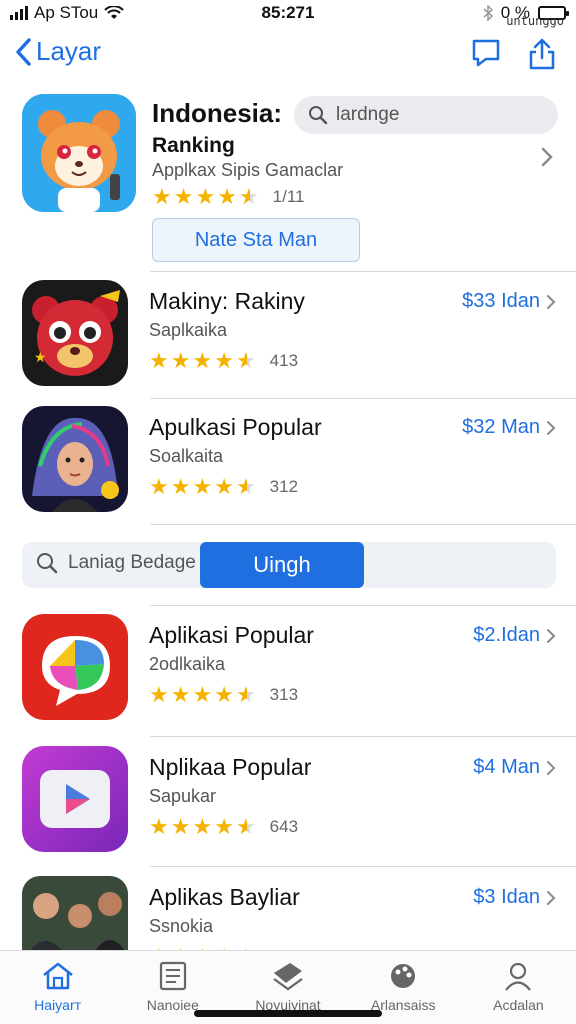 Image resolution: width=576 pixels, height=1024 pixels. I want to click on app-name: Makiny: Rakiny, so click(227, 301).